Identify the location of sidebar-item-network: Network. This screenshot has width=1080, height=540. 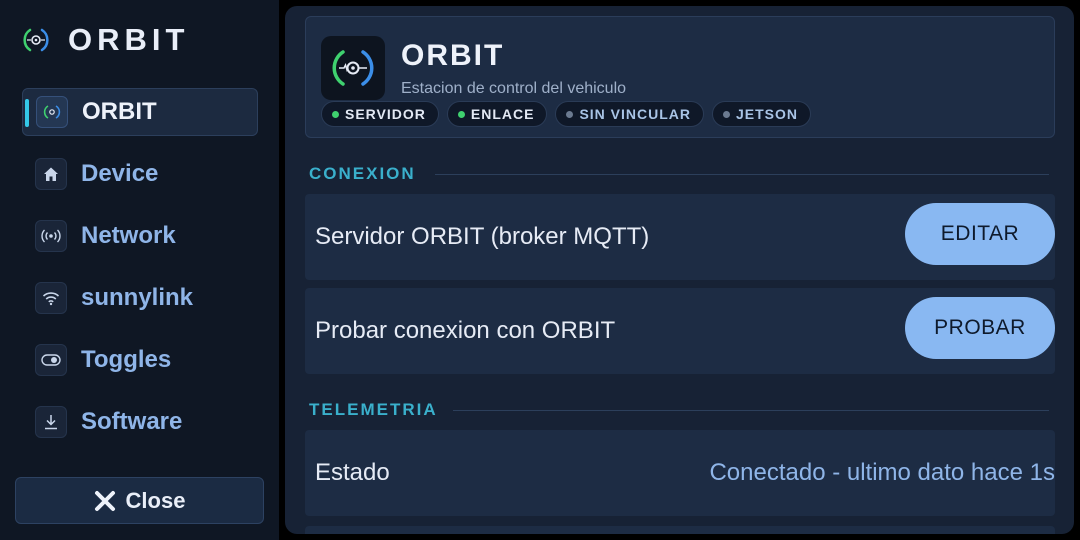
(140, 236).